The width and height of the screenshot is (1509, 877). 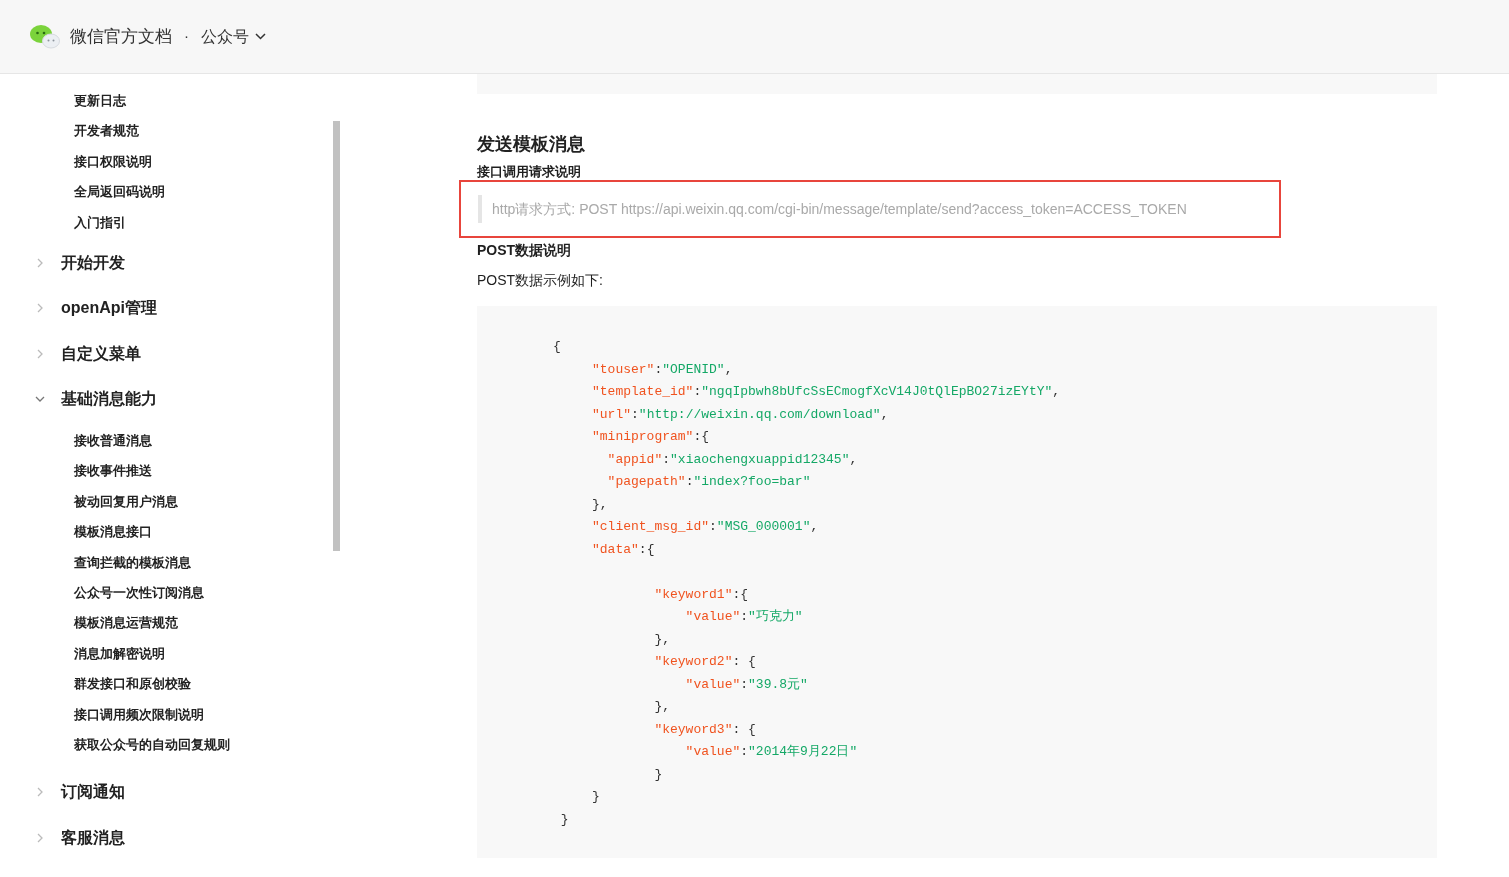 I want to click on section-heading: 发送模板消息, so click(x=531, y=144).